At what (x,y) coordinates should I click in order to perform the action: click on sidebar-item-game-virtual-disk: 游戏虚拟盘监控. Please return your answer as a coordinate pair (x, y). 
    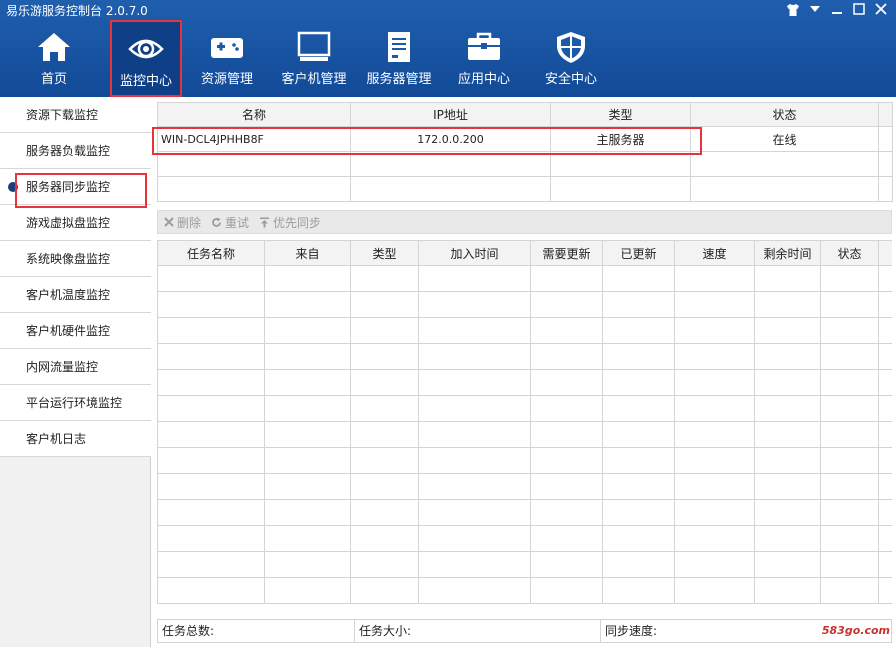
    Looking at the image, I should click on (75, 223).